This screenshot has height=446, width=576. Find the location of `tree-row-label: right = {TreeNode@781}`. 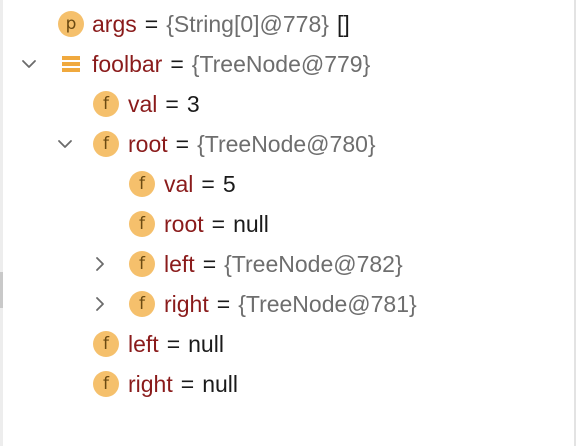

tree-row-label: right = {TreeNode@781} is located at coordinates (290, 304).